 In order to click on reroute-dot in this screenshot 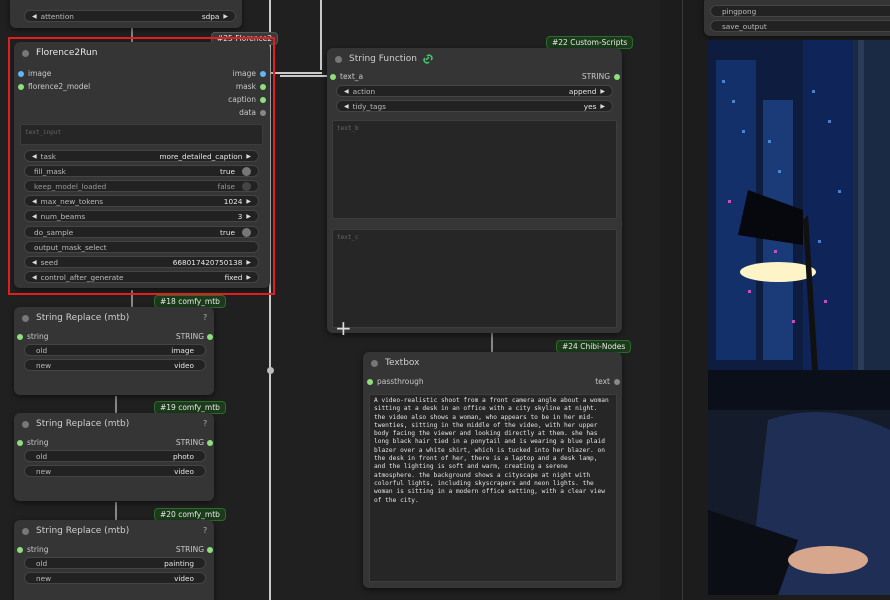, I will do `click(270, 370)`.